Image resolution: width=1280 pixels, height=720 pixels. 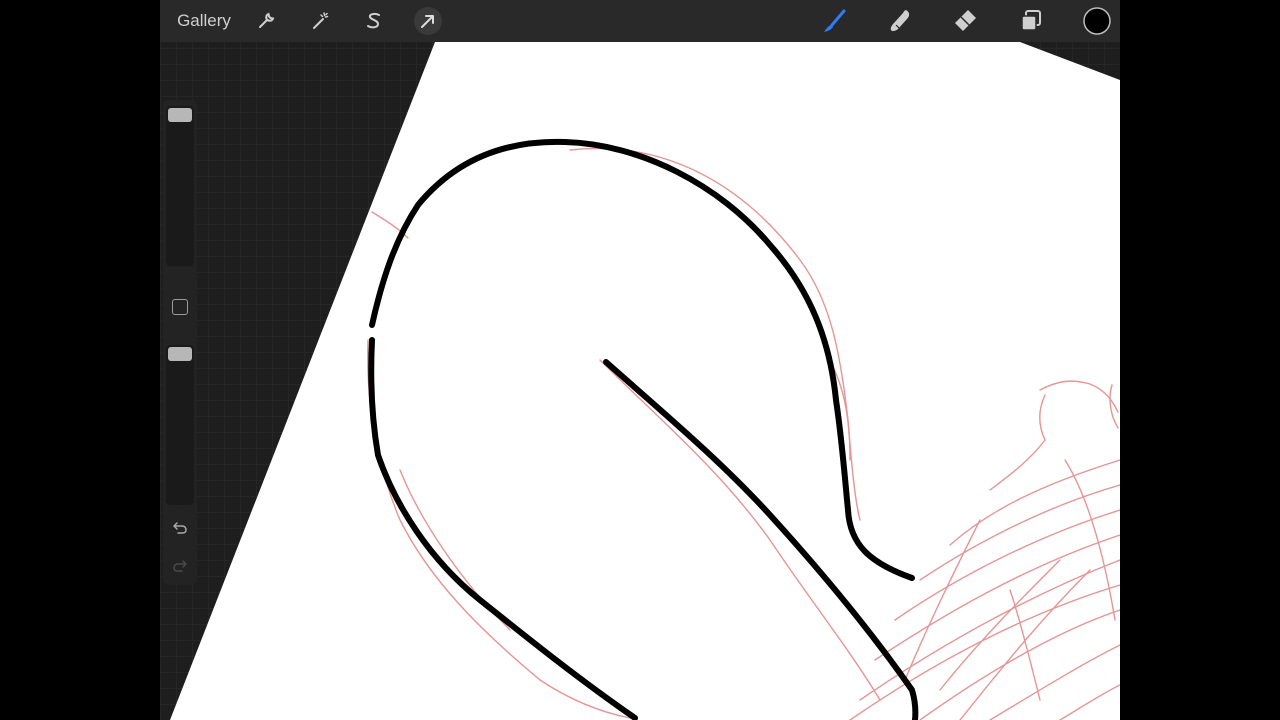 What do you see at coordinates (180, 354) in the screenshot?
I see `opacity-thumb` at bounding box center [180, 354].